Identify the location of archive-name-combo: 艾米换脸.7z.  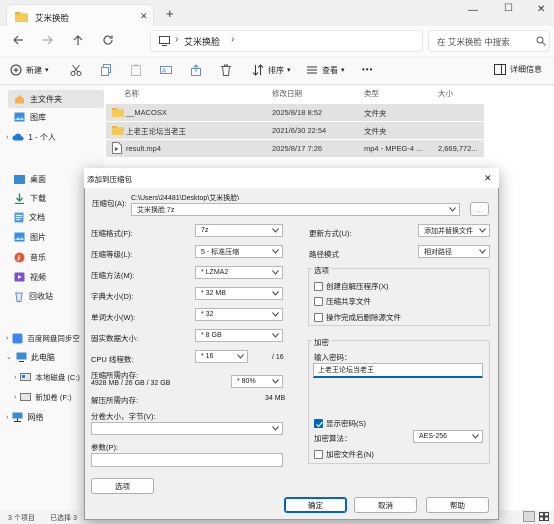
(295, 209).